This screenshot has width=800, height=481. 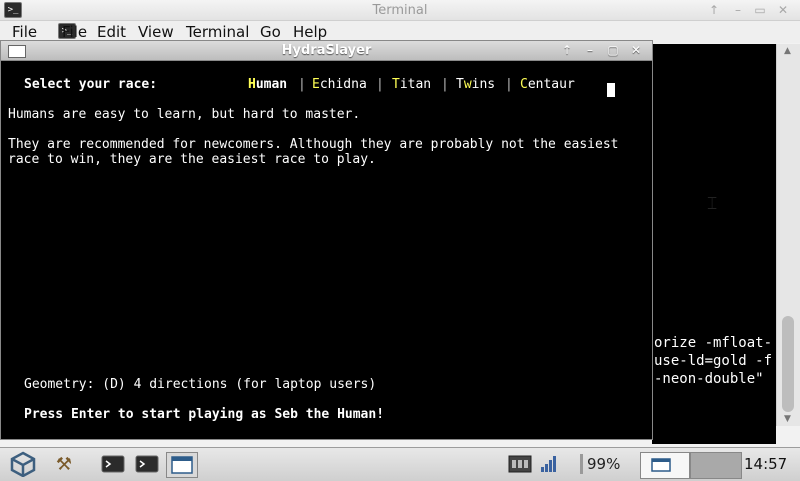 What do you see at coordinates (396, 84) in the screenshot?
I see `race-hotkey: T` at bounding box center [396, 84].